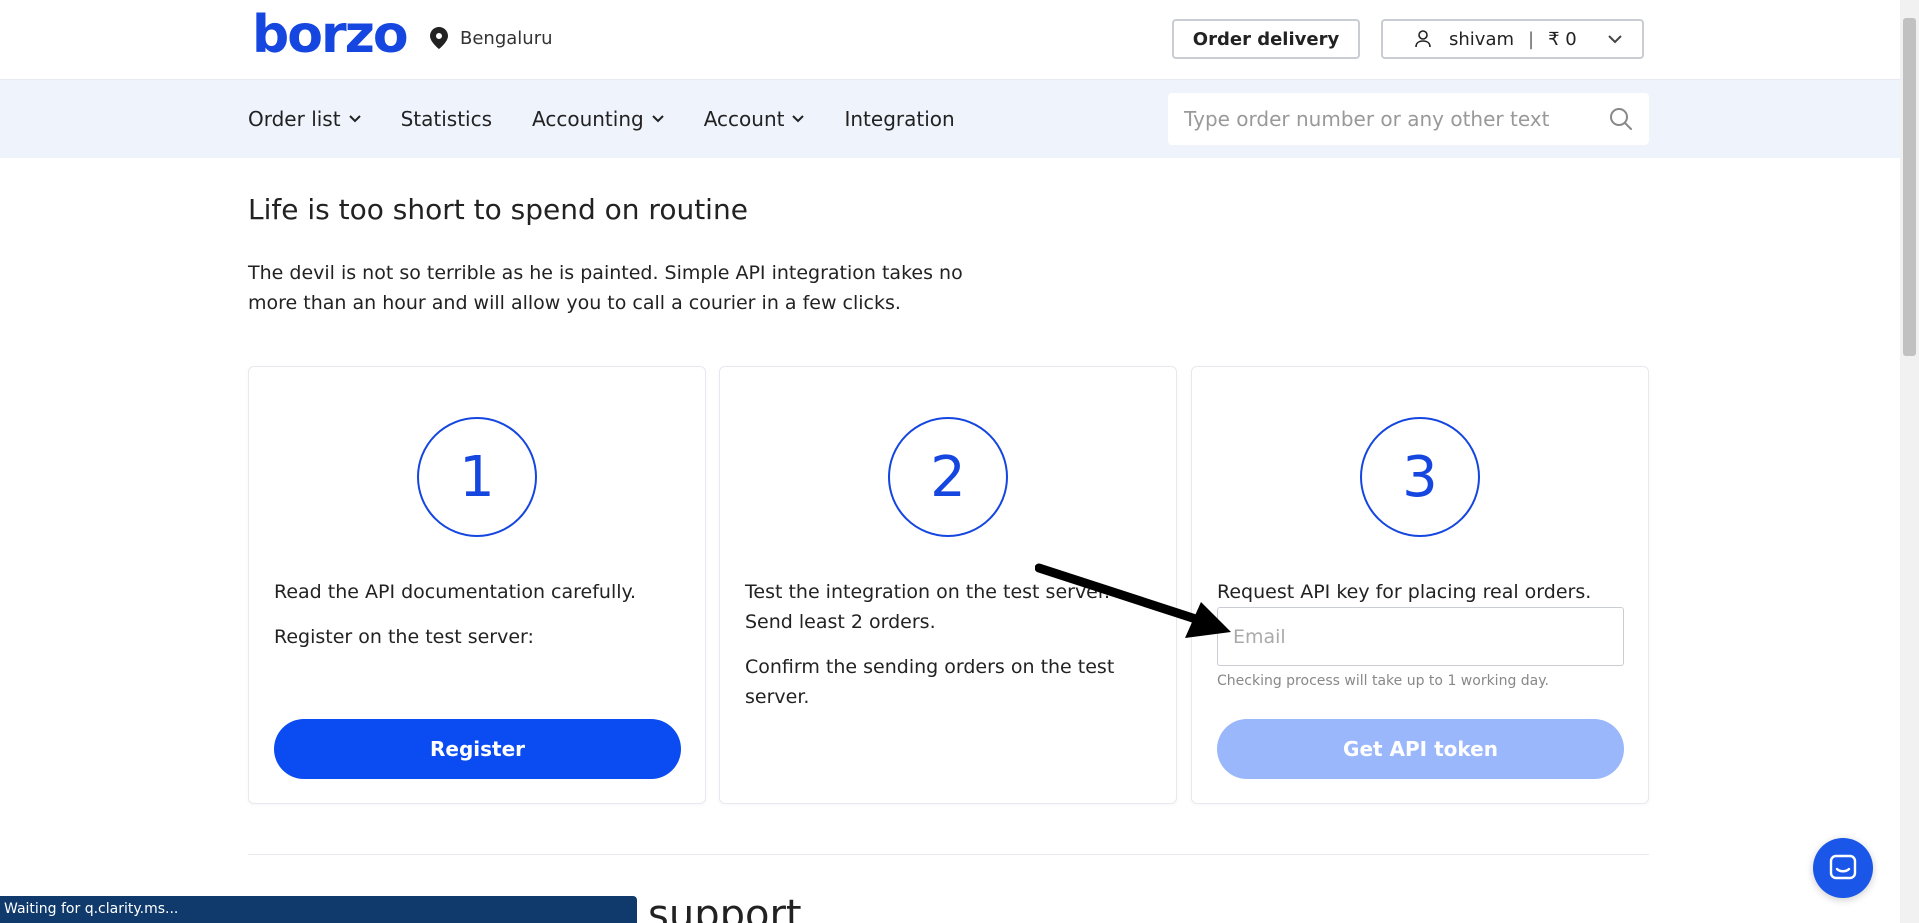  Describe the element at coordinates (744, 119) in the screenshot. I see `nav-item-label: Account` at that location.